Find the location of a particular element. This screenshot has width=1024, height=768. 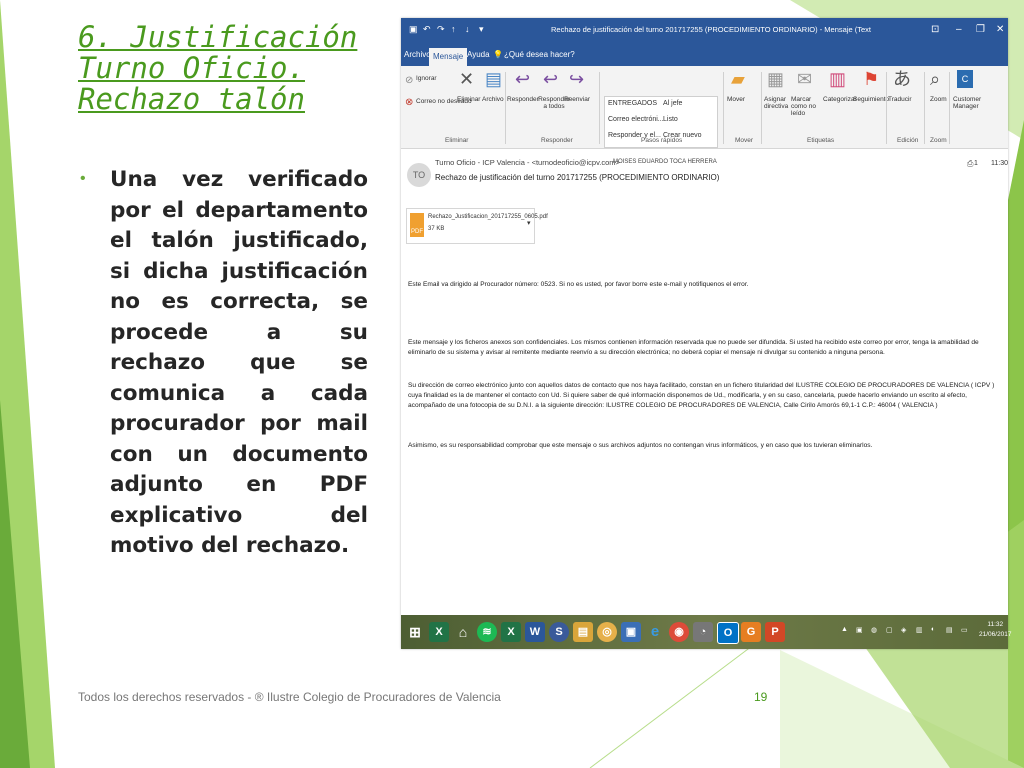

tab-tell-me: ¿Qué desea hacer? is located at coordinates (539, 54).